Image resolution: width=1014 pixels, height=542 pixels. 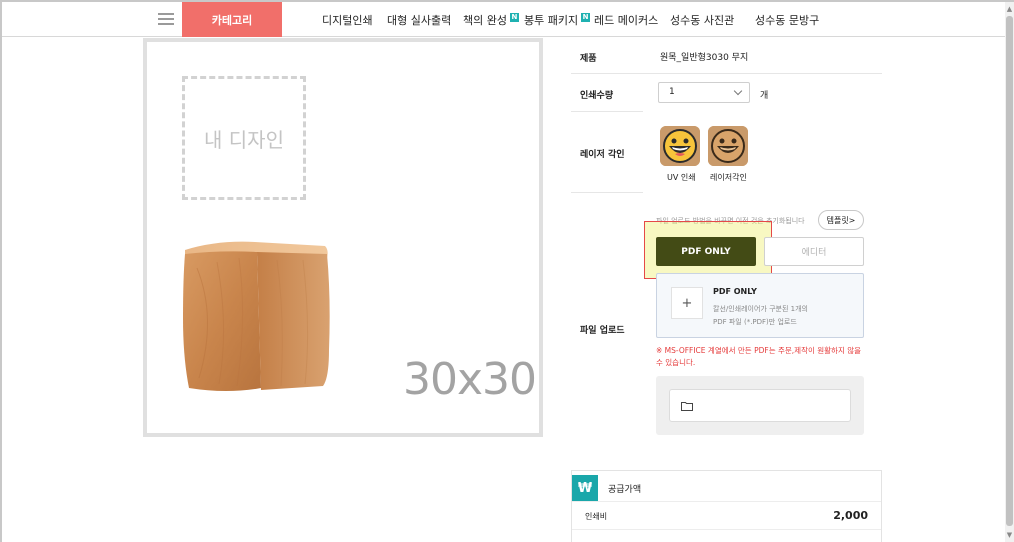 What do you see at coordinates (1, 271) in the screenshot?
I see `window-border-left` at bounding box center [1, 271].